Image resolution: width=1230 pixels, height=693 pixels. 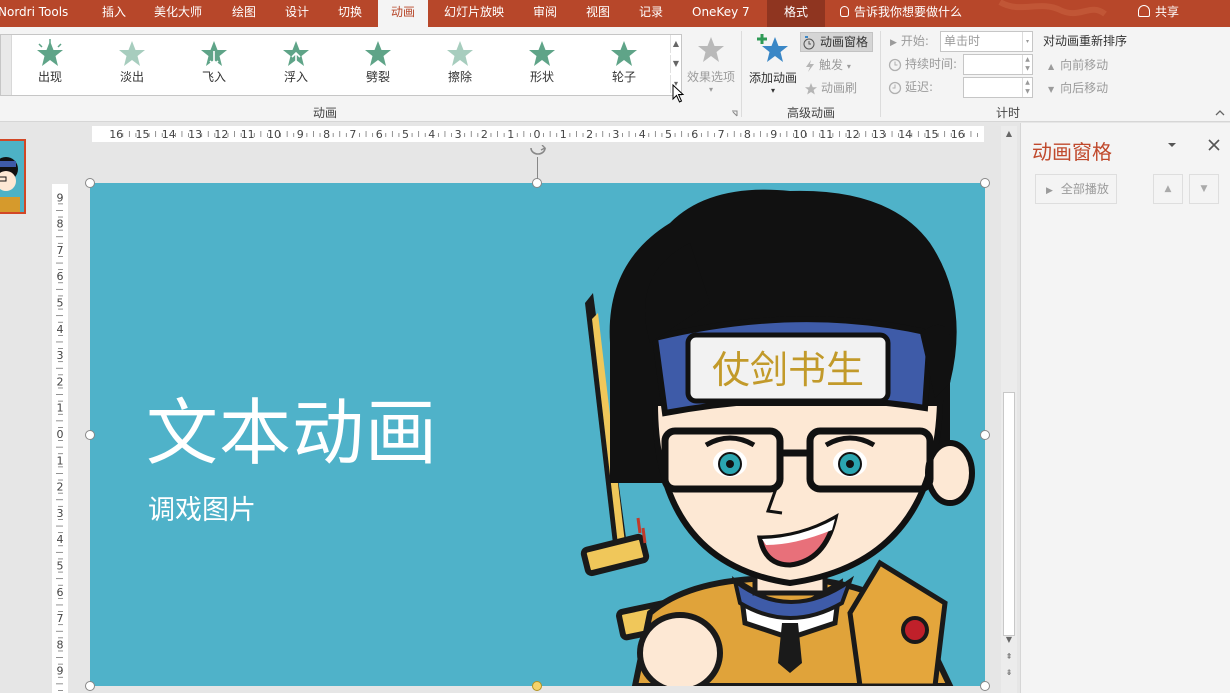 What do you see at coordinates (810, 65) in the screenshot?
I see `lightning-icon` at bounding box center [810, 65].